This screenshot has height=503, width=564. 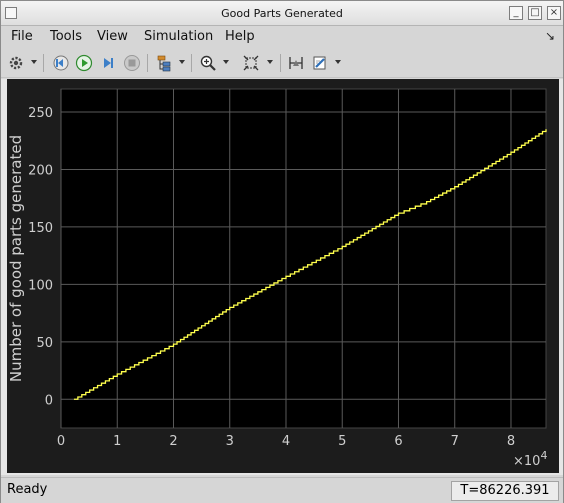 I want to click on menu-help: Help, so click(x=240, y=36).